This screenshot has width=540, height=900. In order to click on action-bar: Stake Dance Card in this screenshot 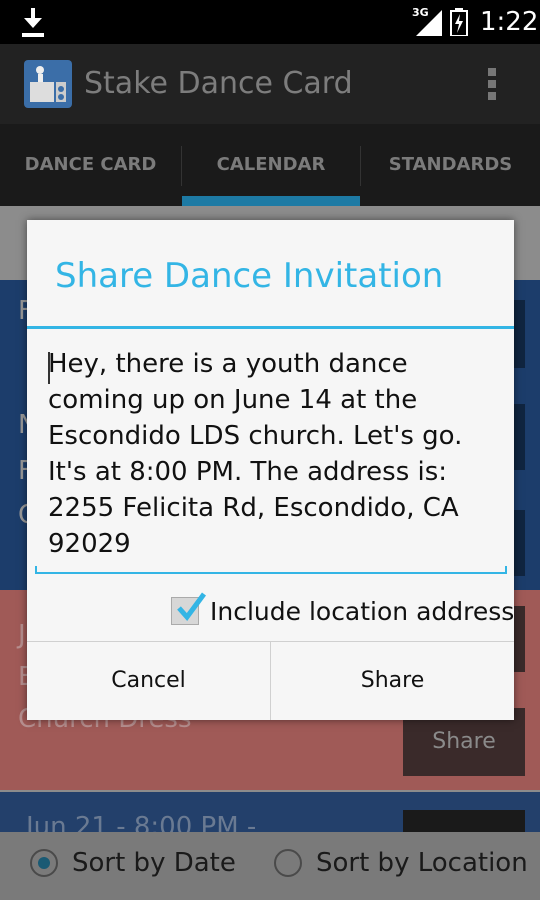, I will do `click(270, 84)`.